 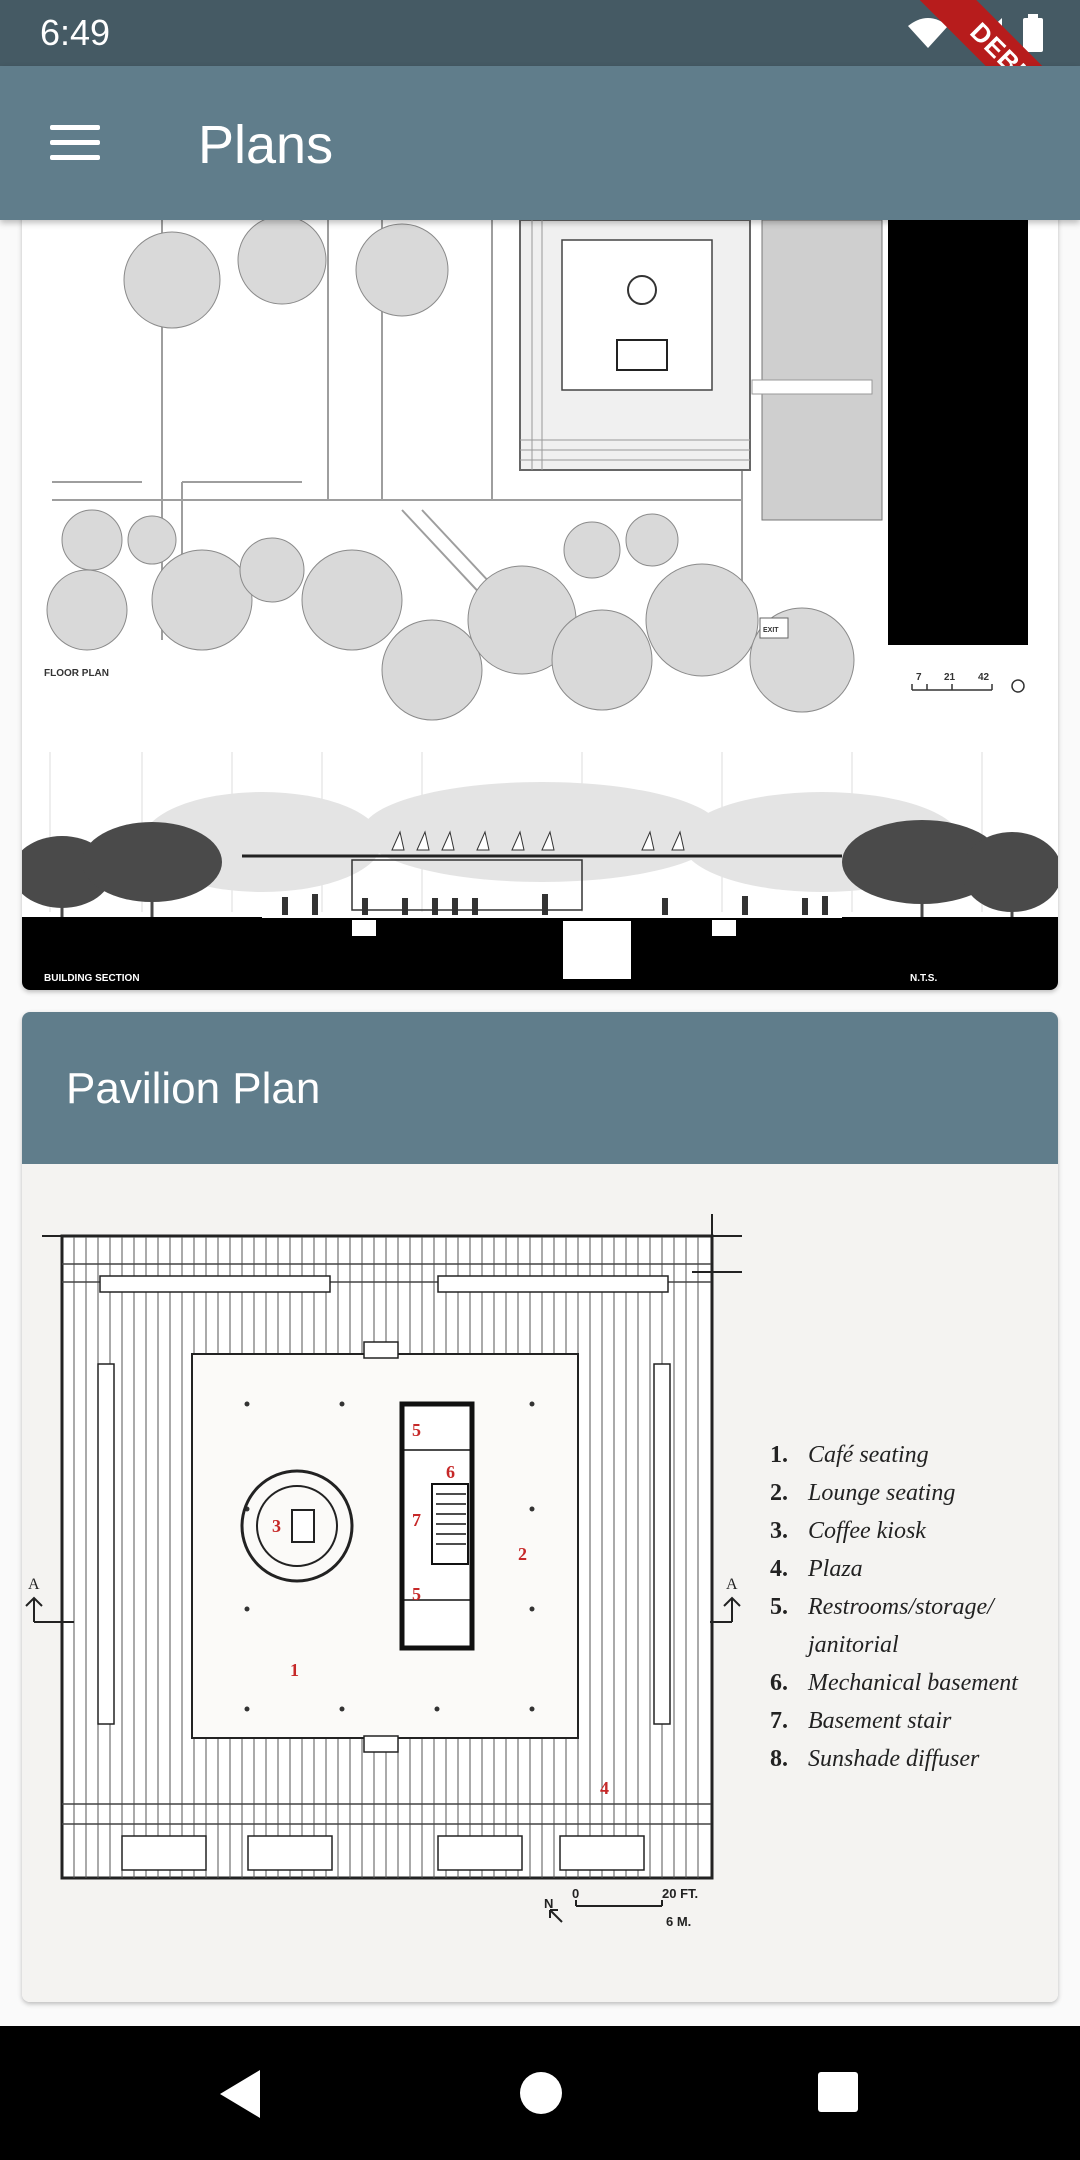 What do you see at coordinates (880, 1721) in the screenshot?
I see `legend-text: Basement stair` at bounding box center [880, 1721].